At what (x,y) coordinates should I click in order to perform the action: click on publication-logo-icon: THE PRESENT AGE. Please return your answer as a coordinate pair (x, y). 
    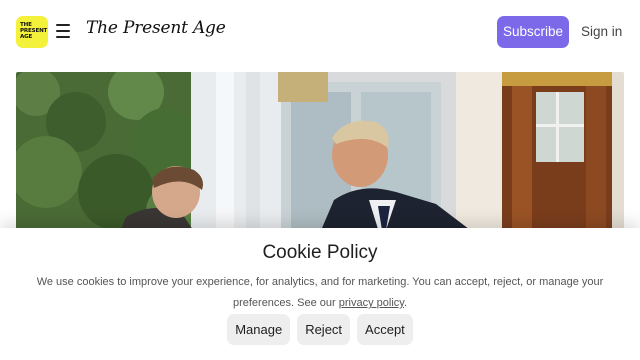
    Looking at the image, I should click on (32, 32).